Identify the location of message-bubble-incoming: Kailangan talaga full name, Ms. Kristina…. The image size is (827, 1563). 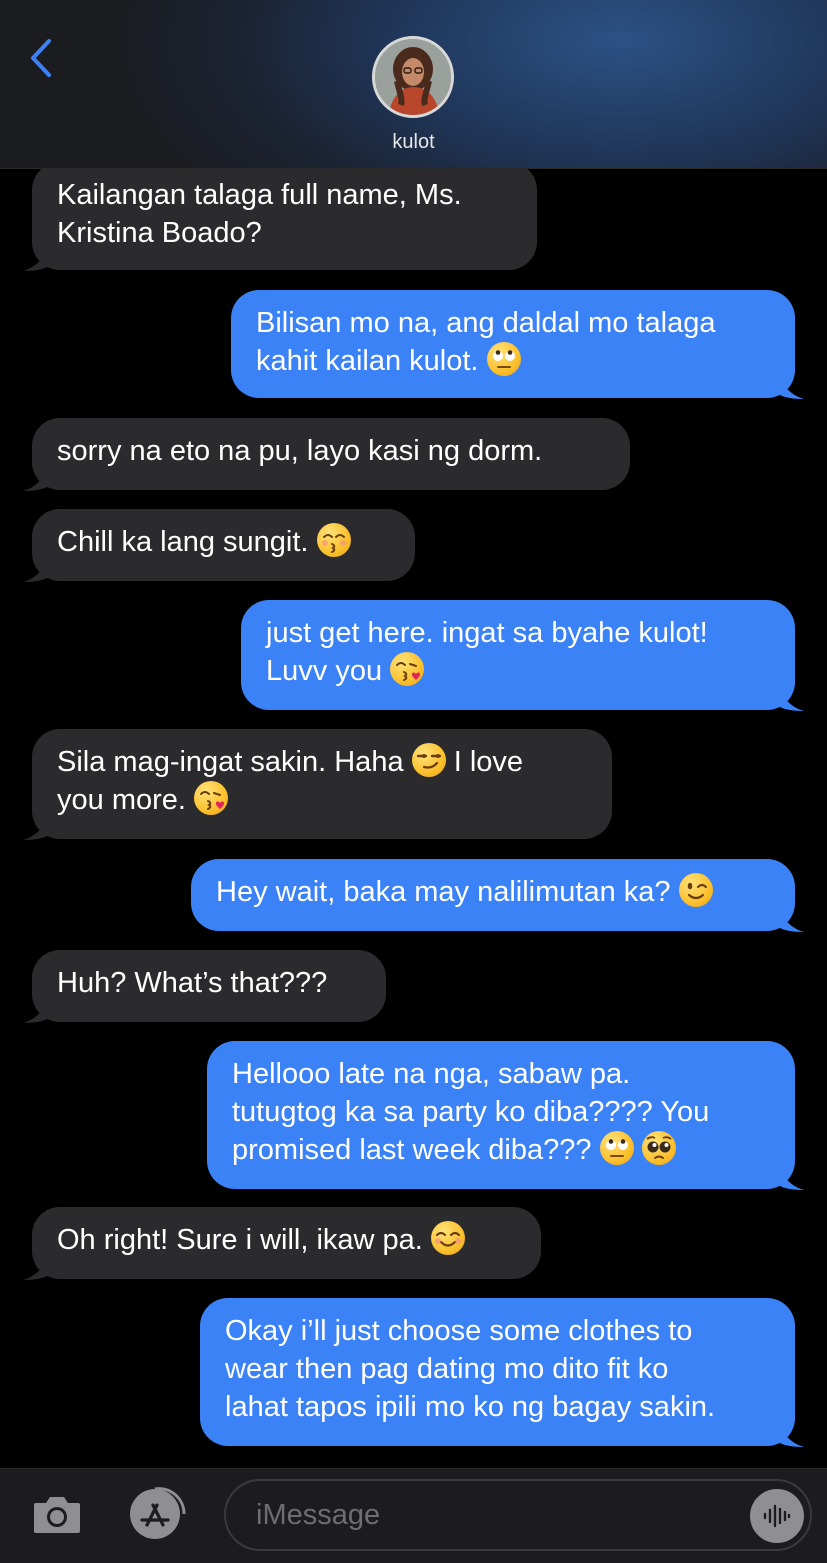
(280, 216).